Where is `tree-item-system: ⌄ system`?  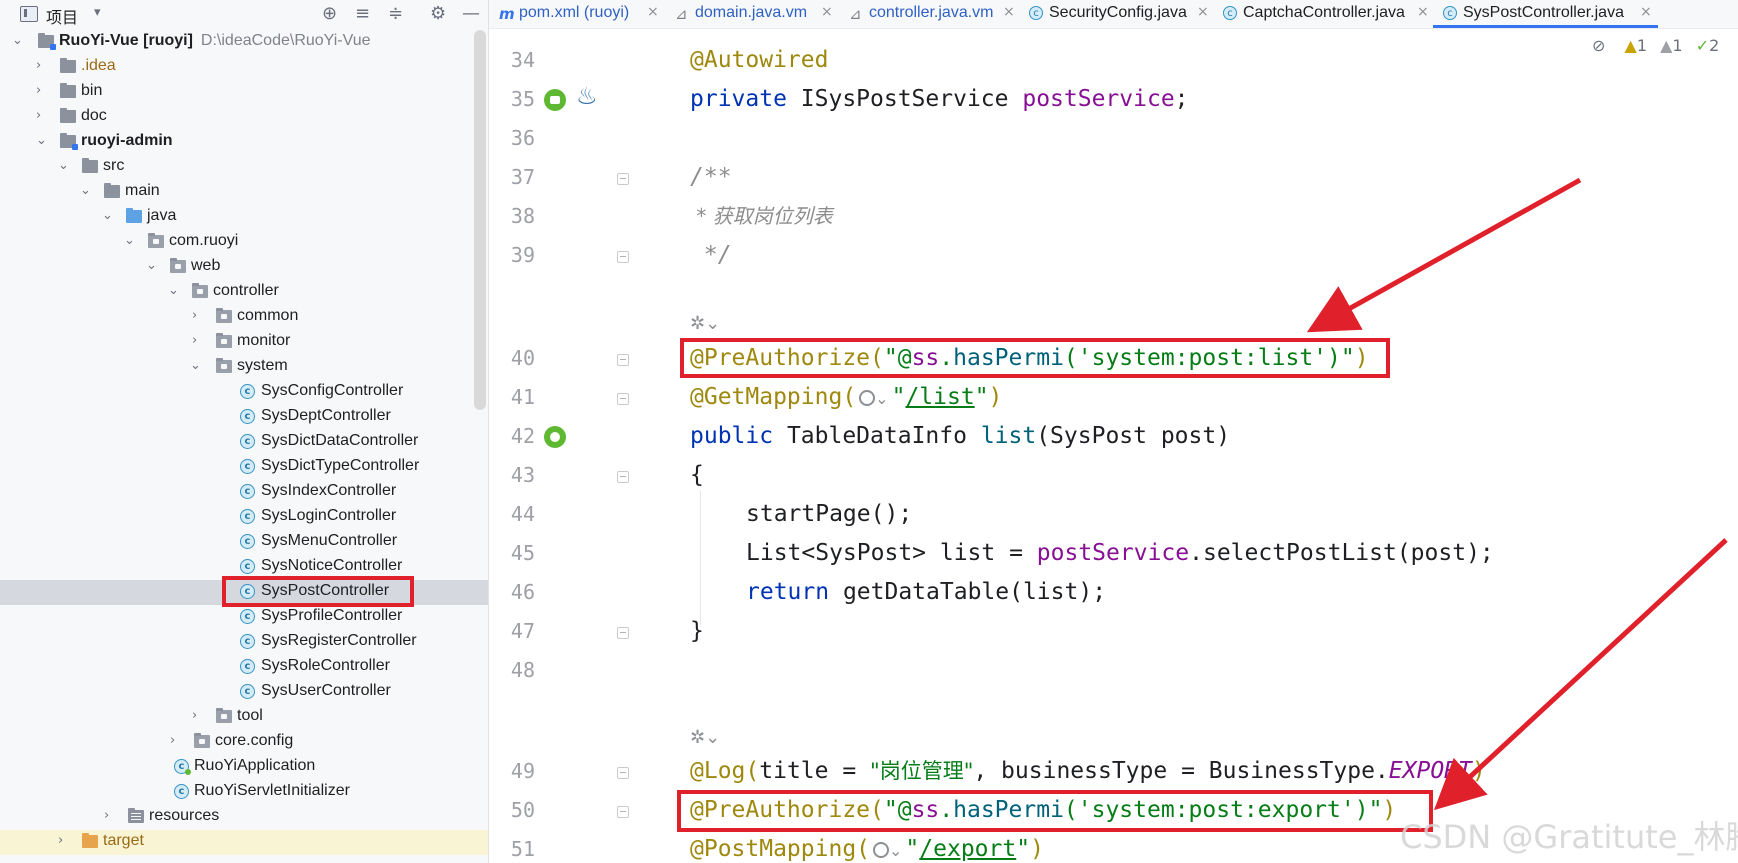
tree-item-system: ⌄ system is located at coordinates (244, 367).